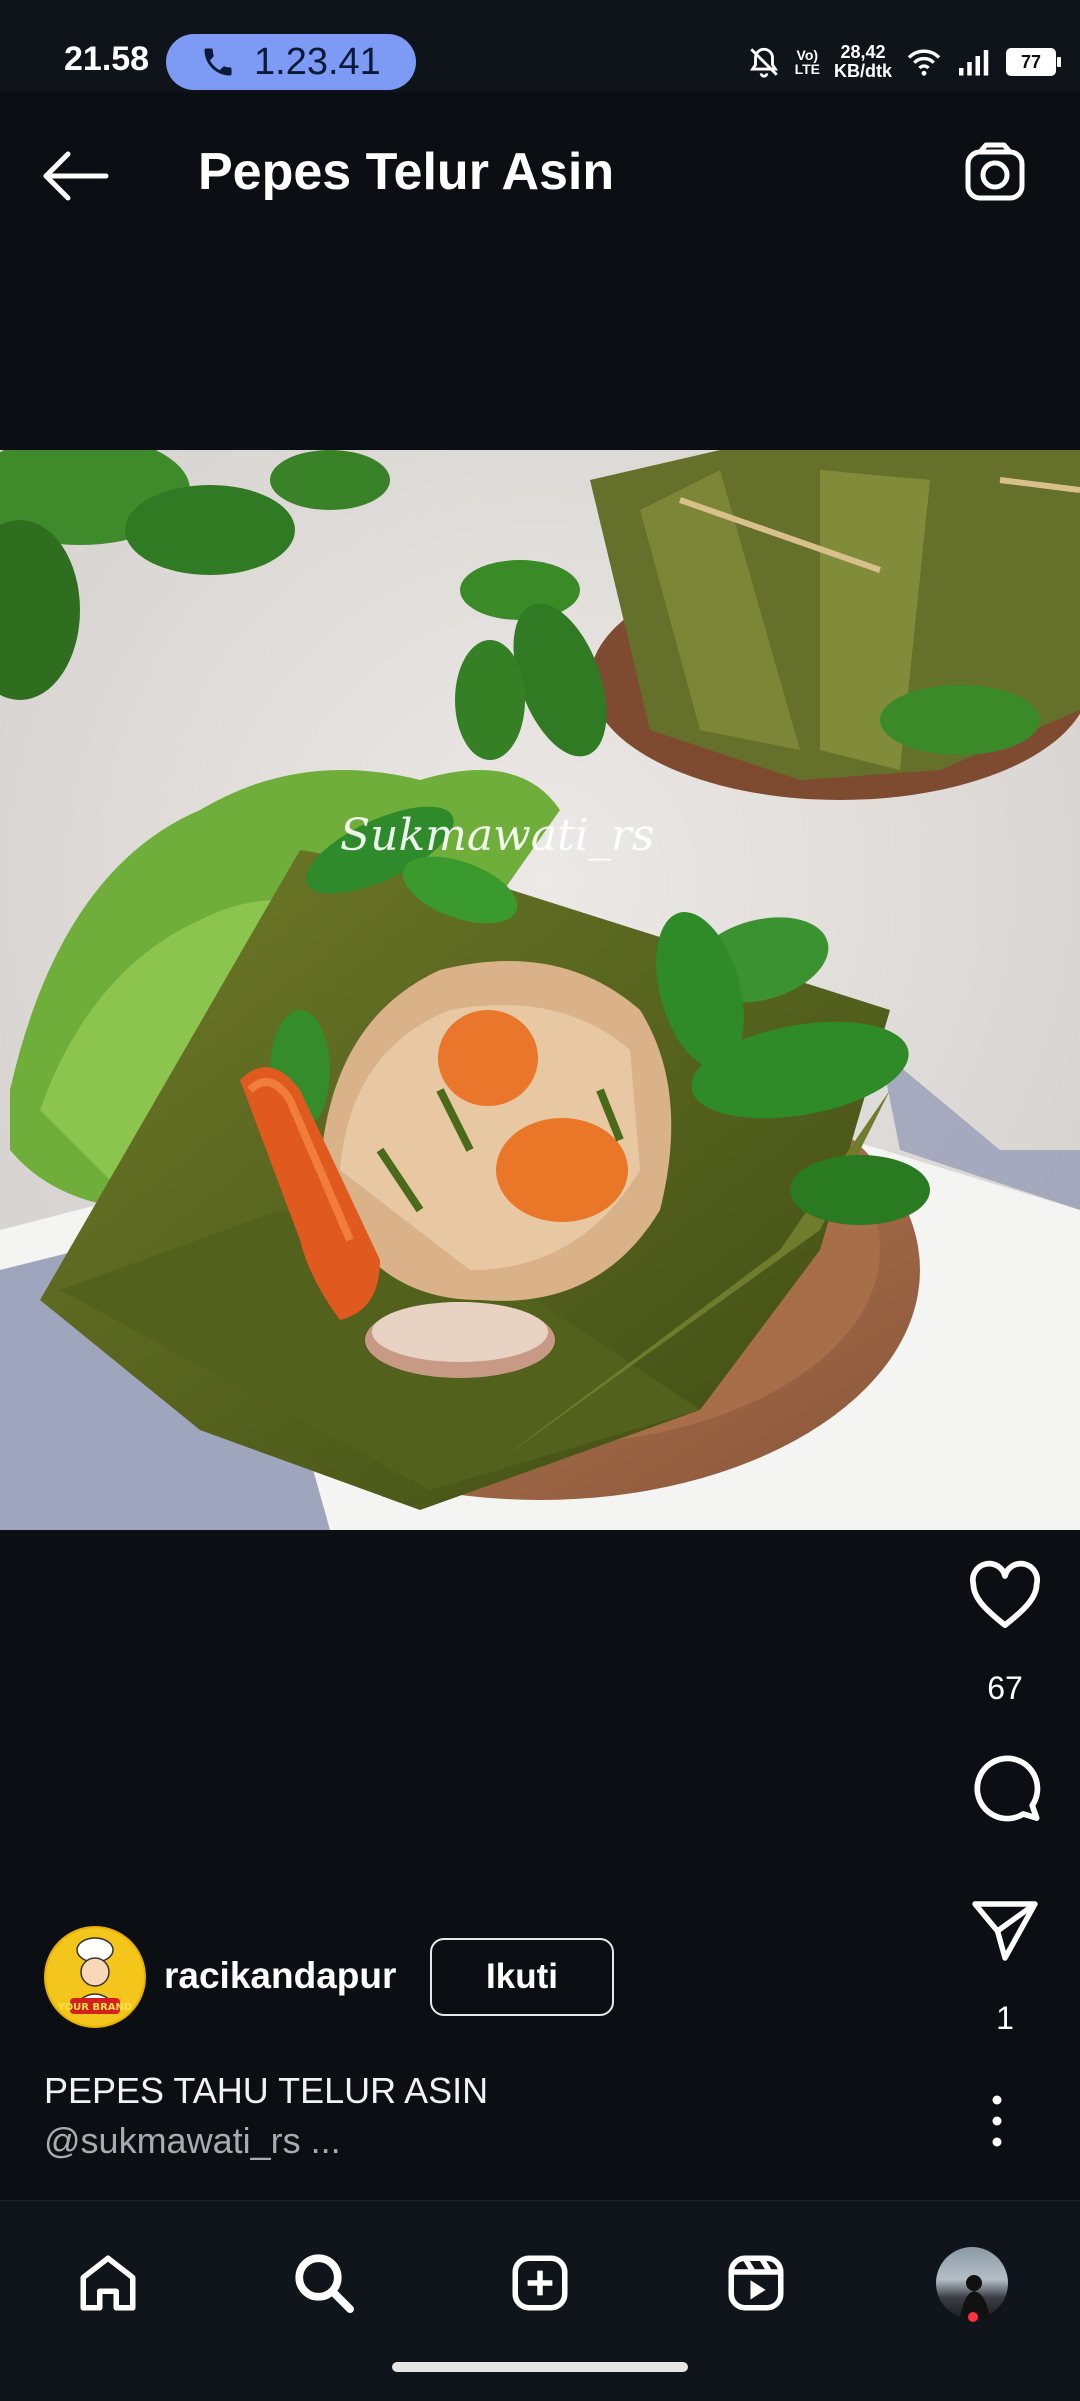 The width and height of the screenshot is (1080, 2401). What do you see at coordinates (924, 62) in the screenshot?
I see `wifi-icon` at bounding box center [924, 62].